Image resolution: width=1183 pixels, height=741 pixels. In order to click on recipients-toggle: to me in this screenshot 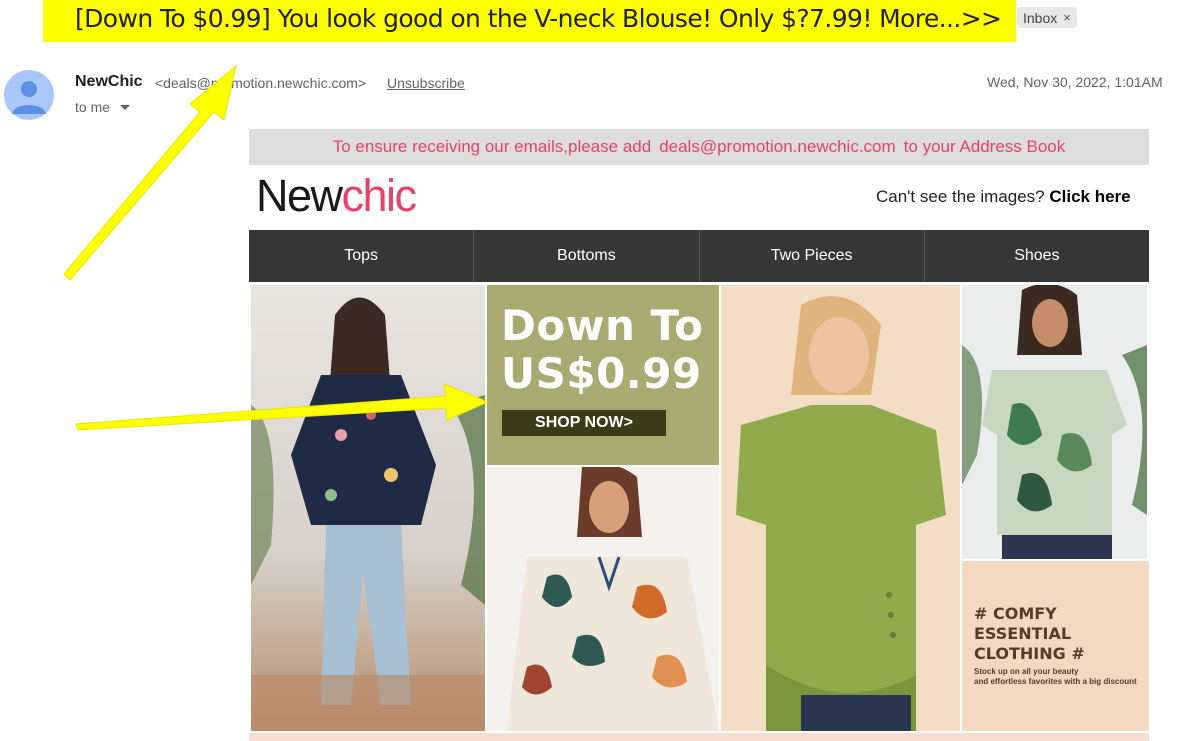, I will do `click(103, 107)`.